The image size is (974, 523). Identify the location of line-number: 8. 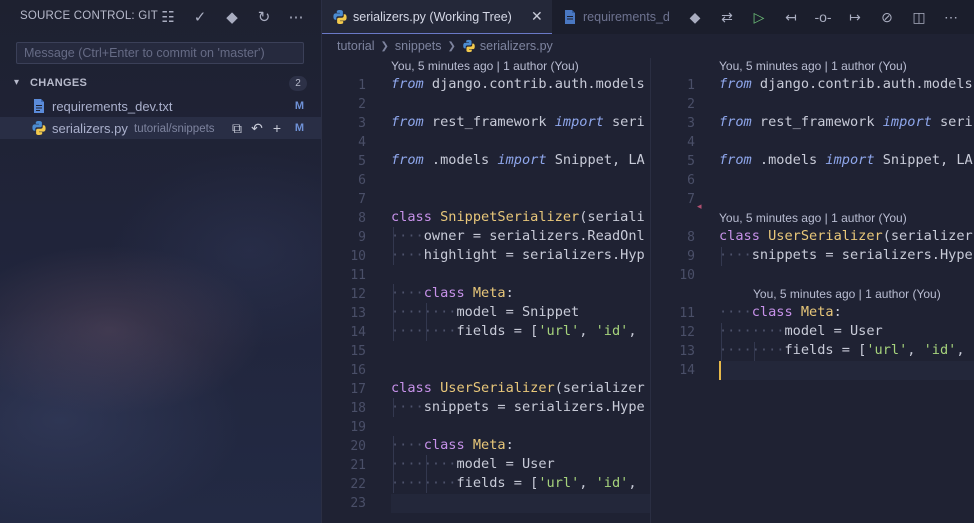
(362, 218).